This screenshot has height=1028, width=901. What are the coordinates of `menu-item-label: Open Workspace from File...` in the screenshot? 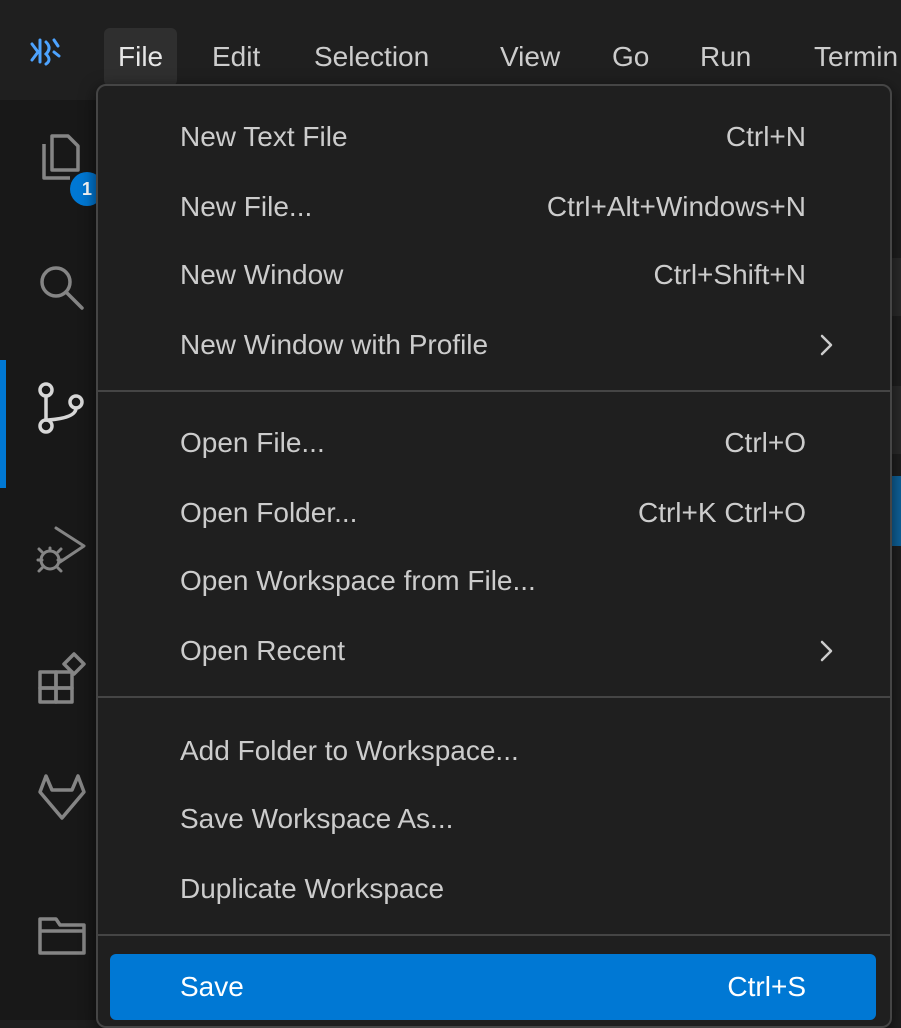 It's located at (358, 580).